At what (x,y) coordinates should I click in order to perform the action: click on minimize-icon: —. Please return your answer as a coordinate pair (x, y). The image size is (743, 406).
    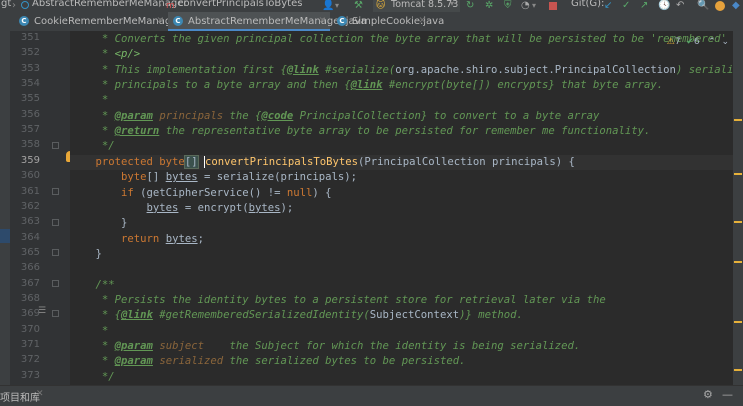
    Looking at the image, I should click on (727, 394).